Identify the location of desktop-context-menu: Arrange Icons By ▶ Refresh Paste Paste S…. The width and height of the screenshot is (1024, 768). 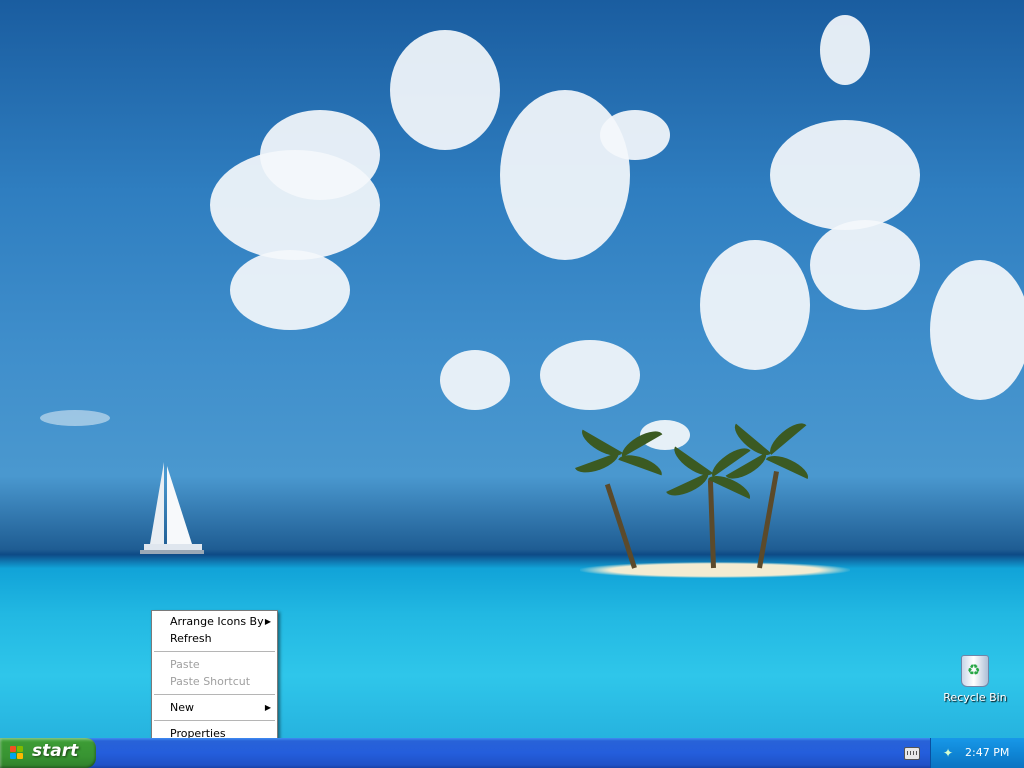
(214, 677).